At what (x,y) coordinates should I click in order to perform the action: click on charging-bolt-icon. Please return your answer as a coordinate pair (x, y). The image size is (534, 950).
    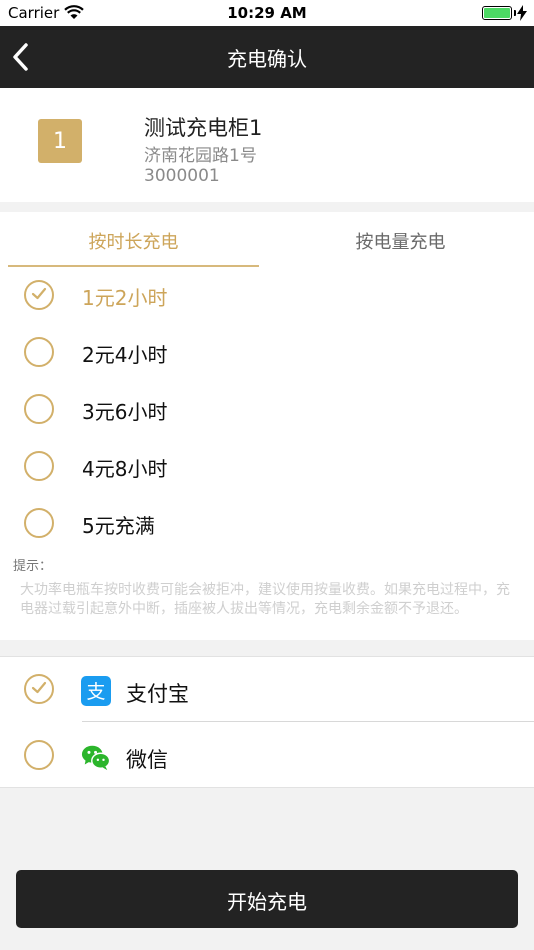
    Looking at the image, I should click on (522, 13).